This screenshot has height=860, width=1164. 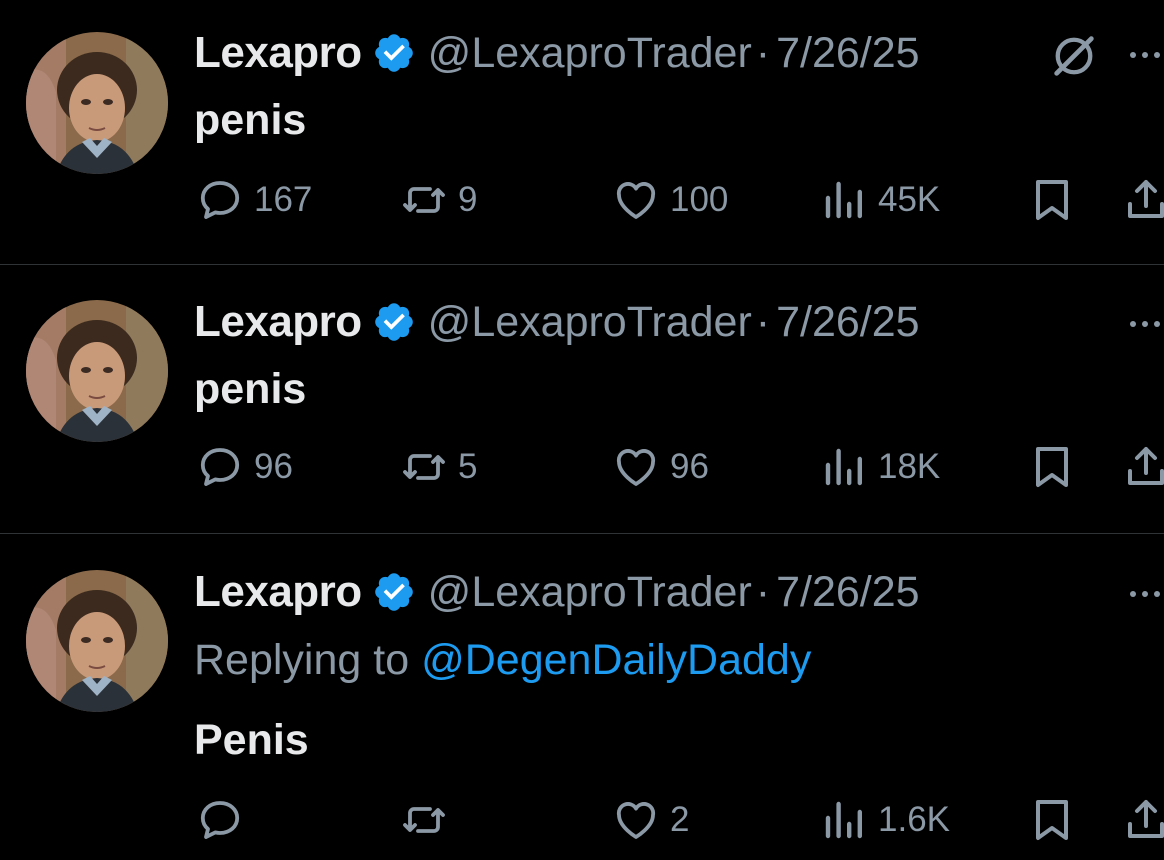 I want to click on retweet-button: 9, so click(x=438, y=200).